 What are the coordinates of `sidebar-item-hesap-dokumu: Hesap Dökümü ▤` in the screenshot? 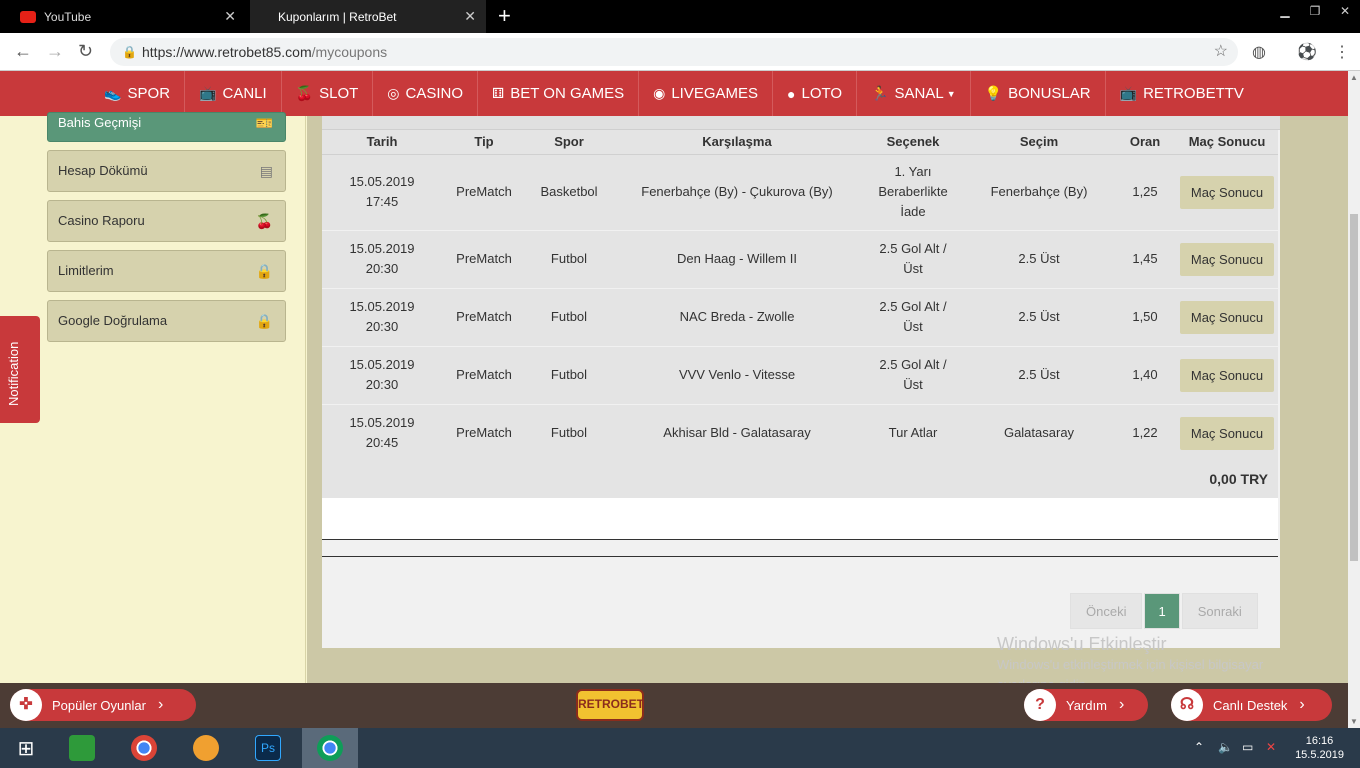 It's located at (166, 171).